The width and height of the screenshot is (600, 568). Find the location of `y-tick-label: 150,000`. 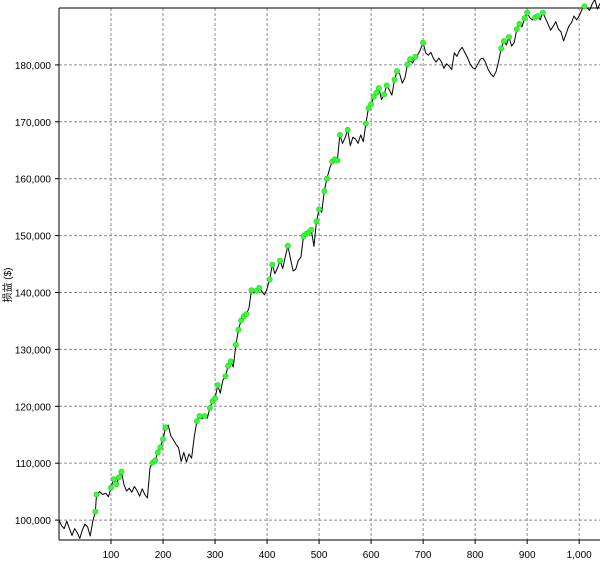

y-tick-label: 150,000 is located at coordinates (33, 237).